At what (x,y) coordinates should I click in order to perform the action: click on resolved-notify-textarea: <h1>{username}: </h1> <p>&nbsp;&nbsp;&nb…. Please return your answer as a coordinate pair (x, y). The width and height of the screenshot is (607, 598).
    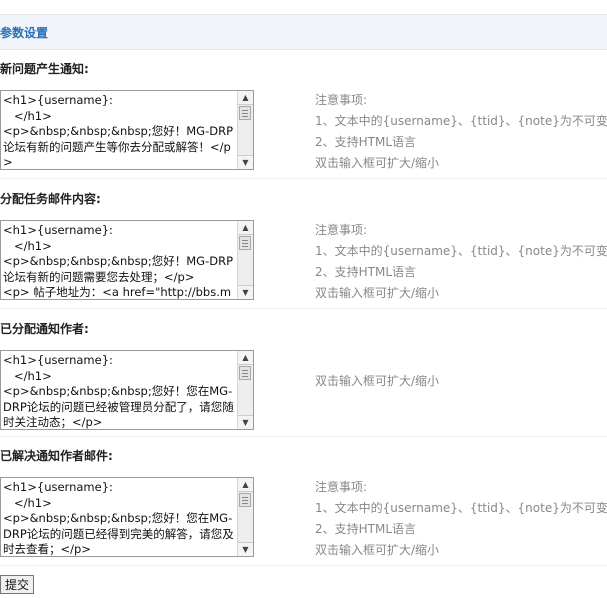
    Looking at the image, I should click on (127, 517).